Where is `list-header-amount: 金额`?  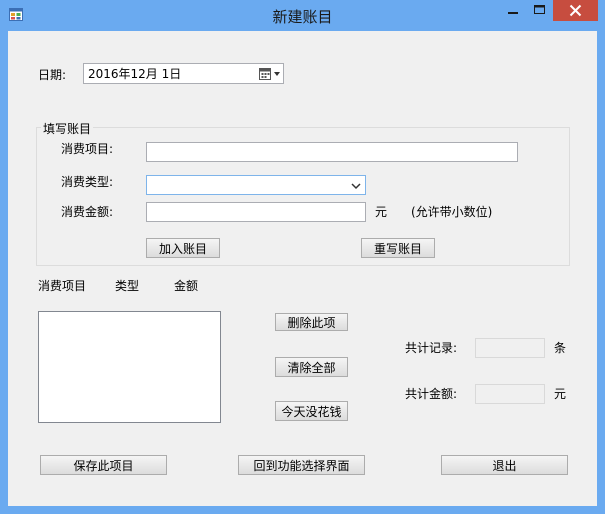
list-header-amount: 金额 is located at coordinates (186, 286).